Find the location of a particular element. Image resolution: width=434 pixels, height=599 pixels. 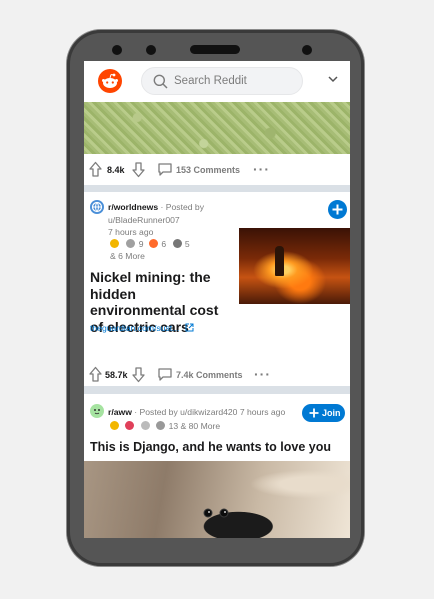

awards-row: 13 & 80 More is located at coordinates (165, 426).